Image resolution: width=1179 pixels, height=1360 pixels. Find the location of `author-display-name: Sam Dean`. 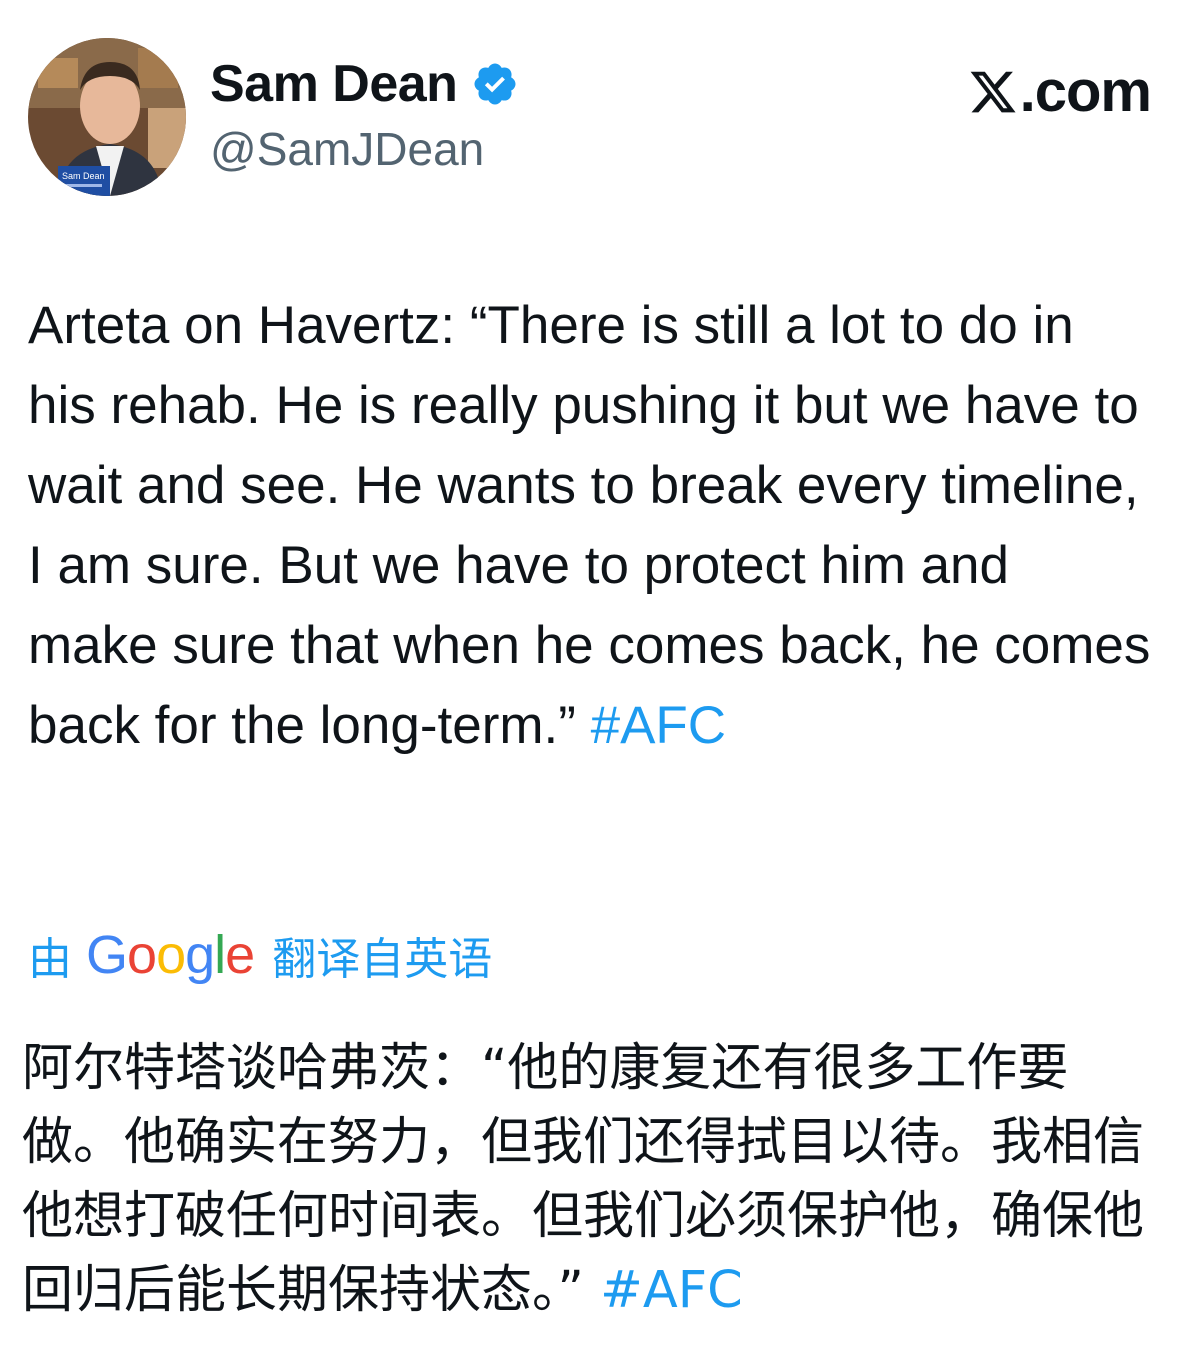

author-display-name: Sam Dean is located at coordinates (334, 84).